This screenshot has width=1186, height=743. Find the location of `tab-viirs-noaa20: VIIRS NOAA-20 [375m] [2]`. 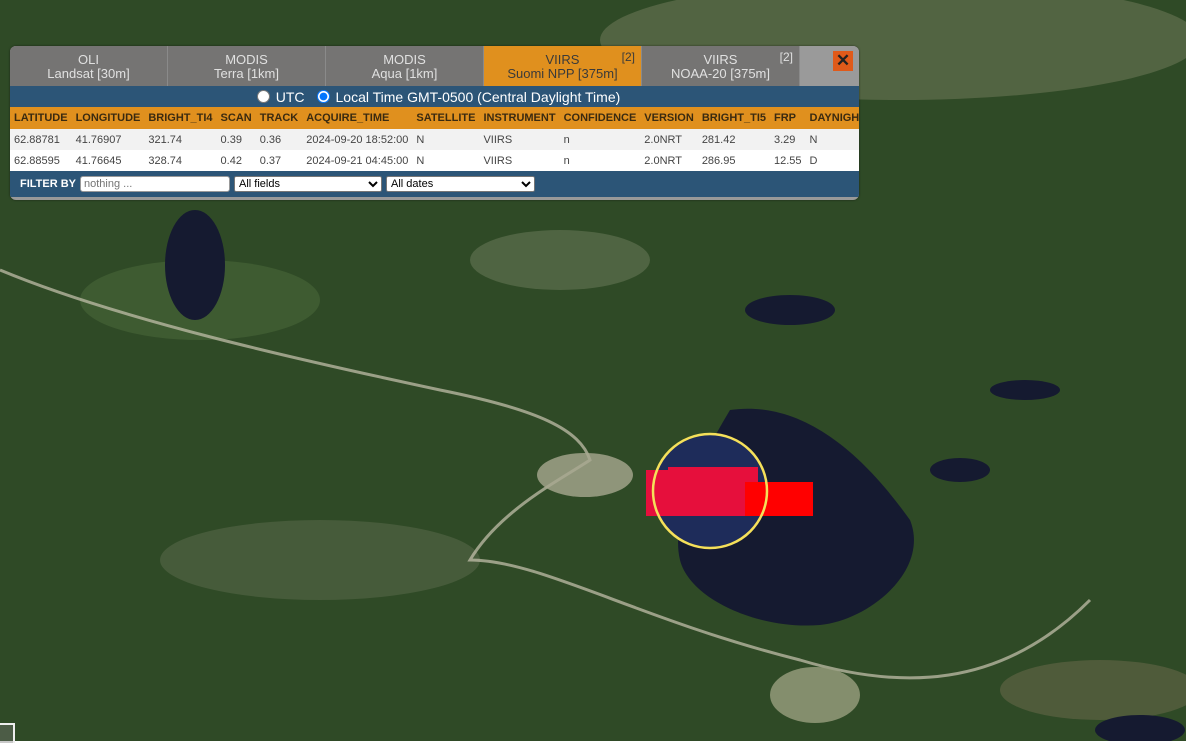

tab-viirs-noaa20: VIIRS NOAA-20 [375m] [2] is located at coordinates (721, 66).